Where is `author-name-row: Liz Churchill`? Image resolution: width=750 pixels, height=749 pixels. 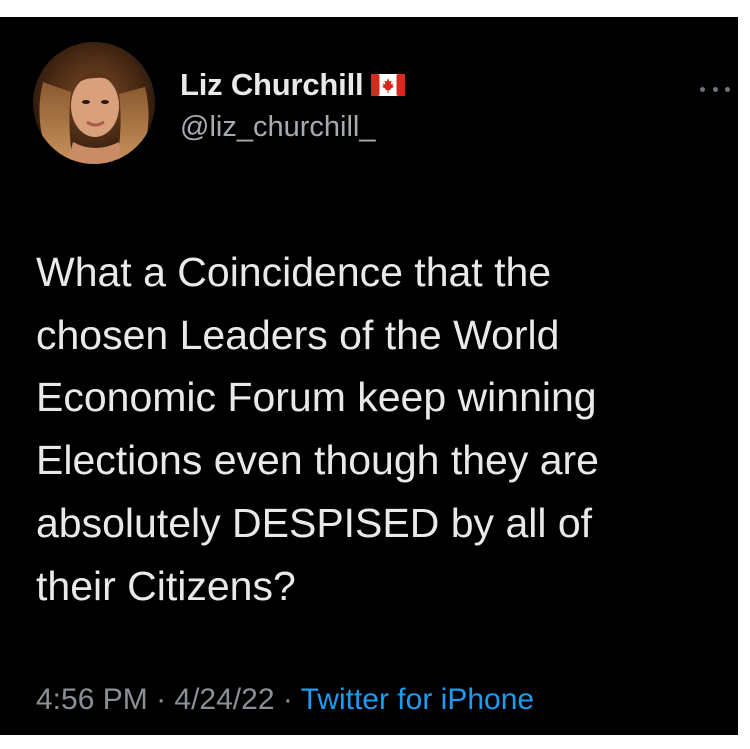 author-name-row: Liz Churchill is located at coordinates (293, 85).